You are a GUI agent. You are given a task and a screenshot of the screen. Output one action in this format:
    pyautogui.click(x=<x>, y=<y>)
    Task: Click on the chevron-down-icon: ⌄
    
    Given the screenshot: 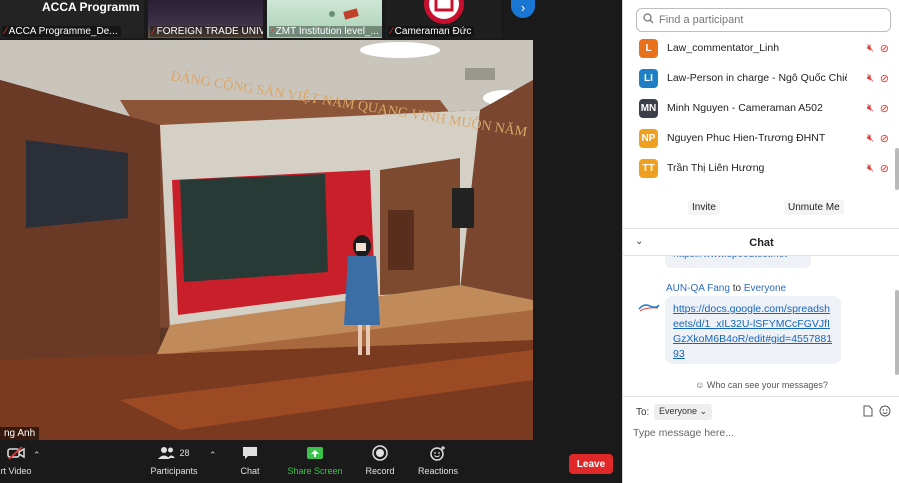 What is the action you would take?
    pyautogui.click(x=703, y=411)
    